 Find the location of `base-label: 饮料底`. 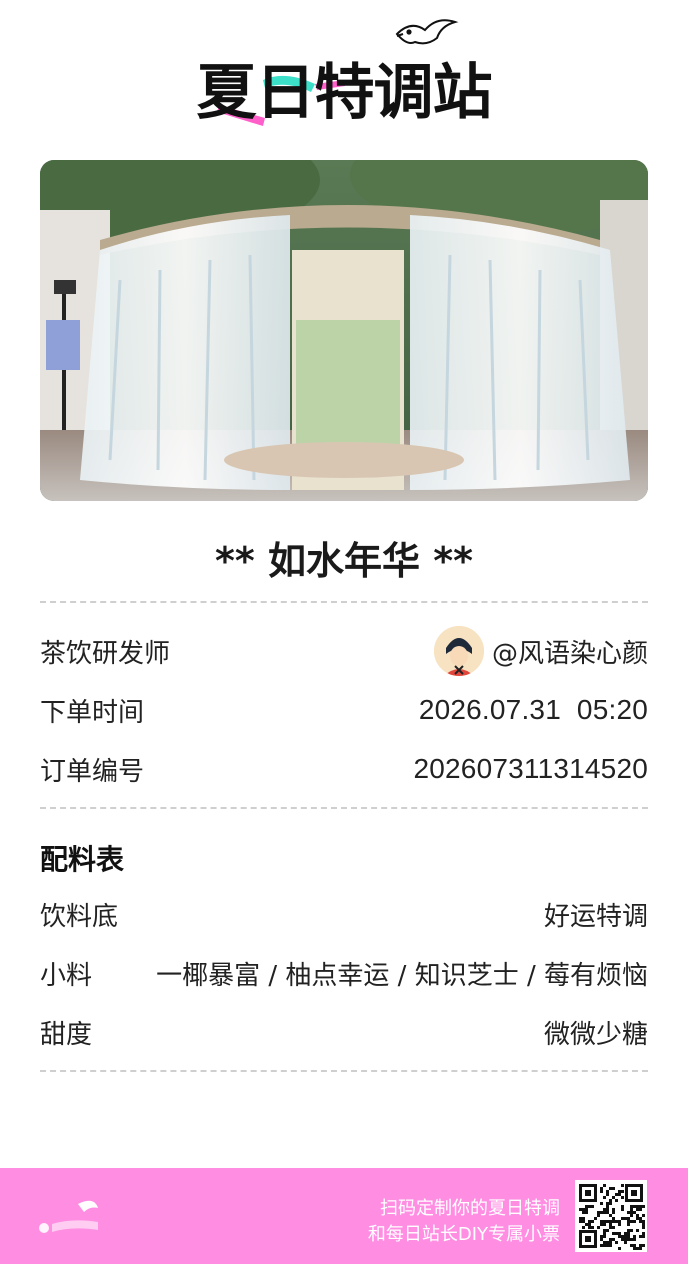

base-label: 饮料底 is located at coordinates (79, 916).